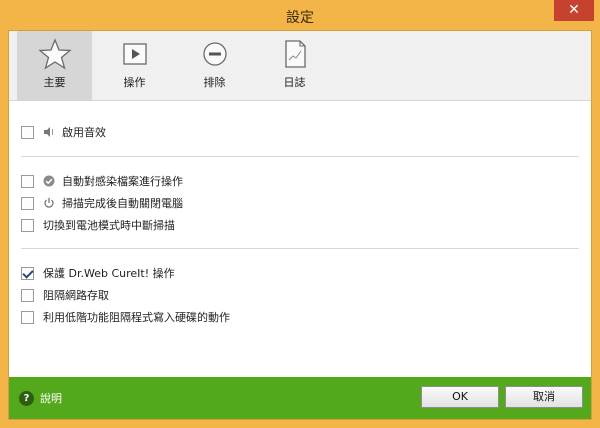 Image resolution: width=600 pixels, height=428 pixels. Describe the element at coordinates (51, 398) in the screenshot. I see `help-label: 說明` at that location.